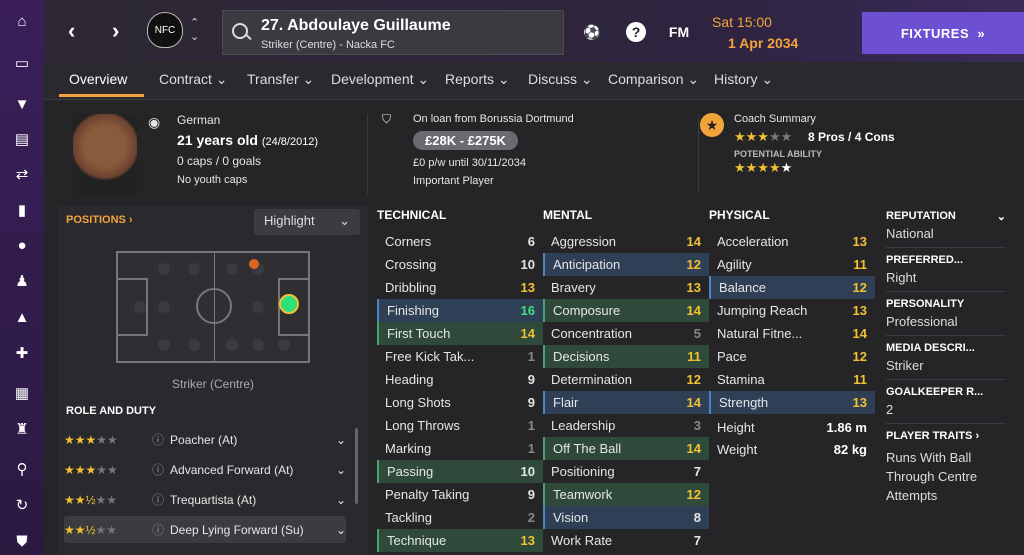  What do you see at coordinates (762, 310) in the screenshot?
I see `attribute-name: Jumping Reach` at bounding box center [762, 310].